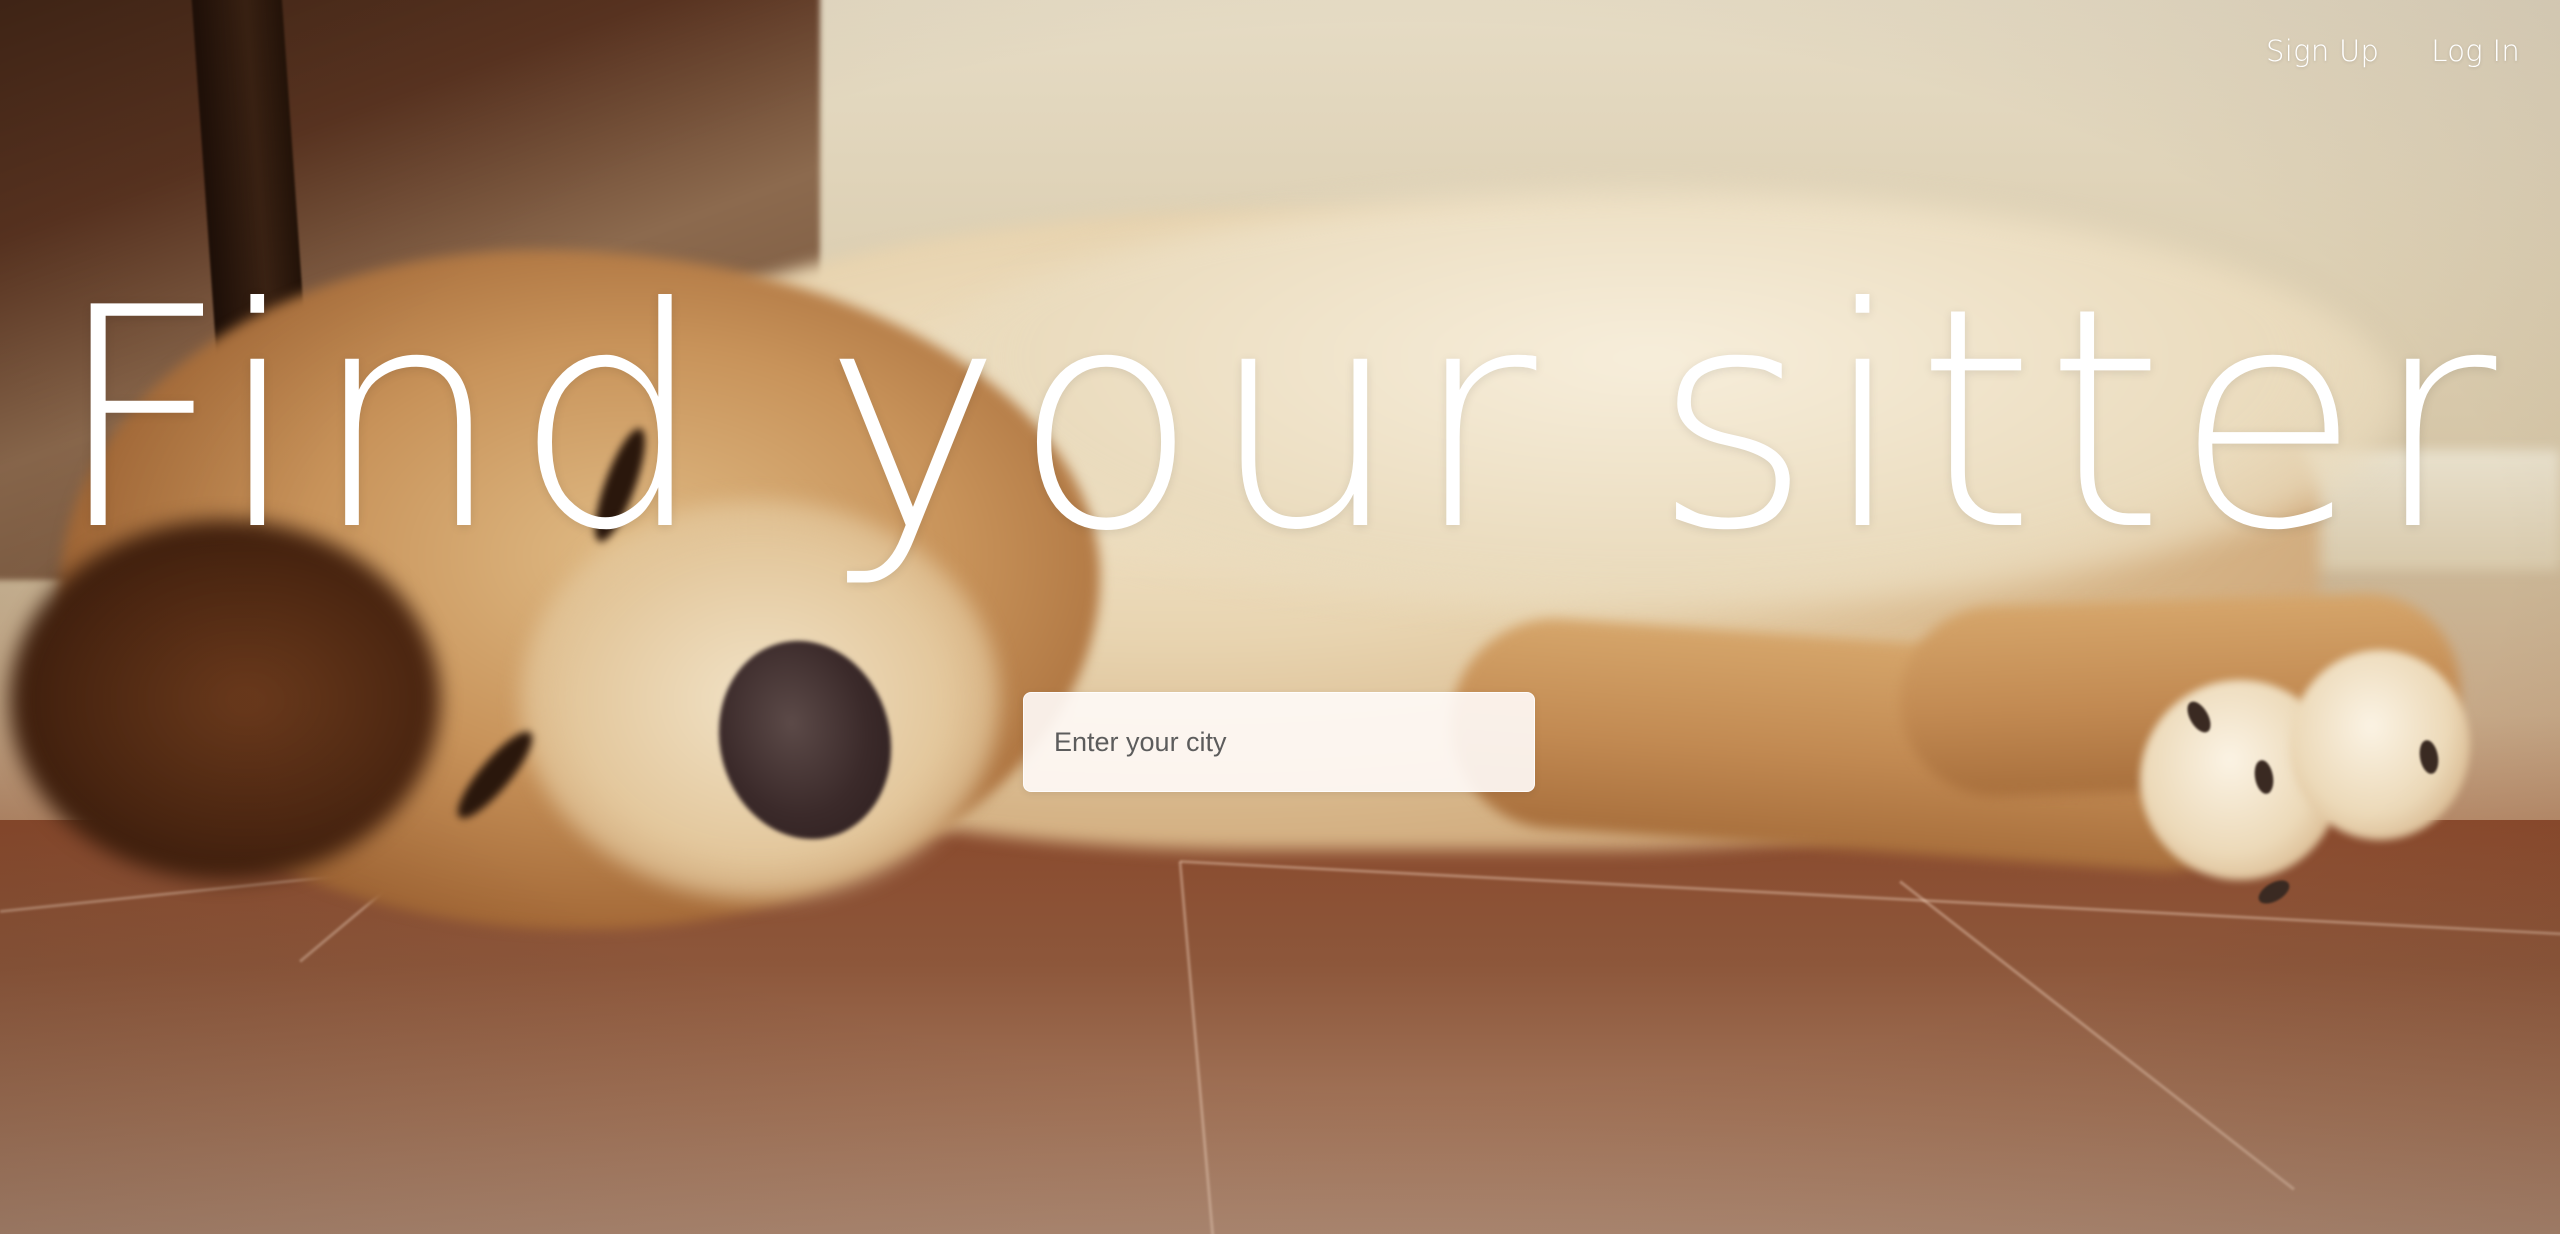  I want to click on login-link: Log In, so click(2475, 51).